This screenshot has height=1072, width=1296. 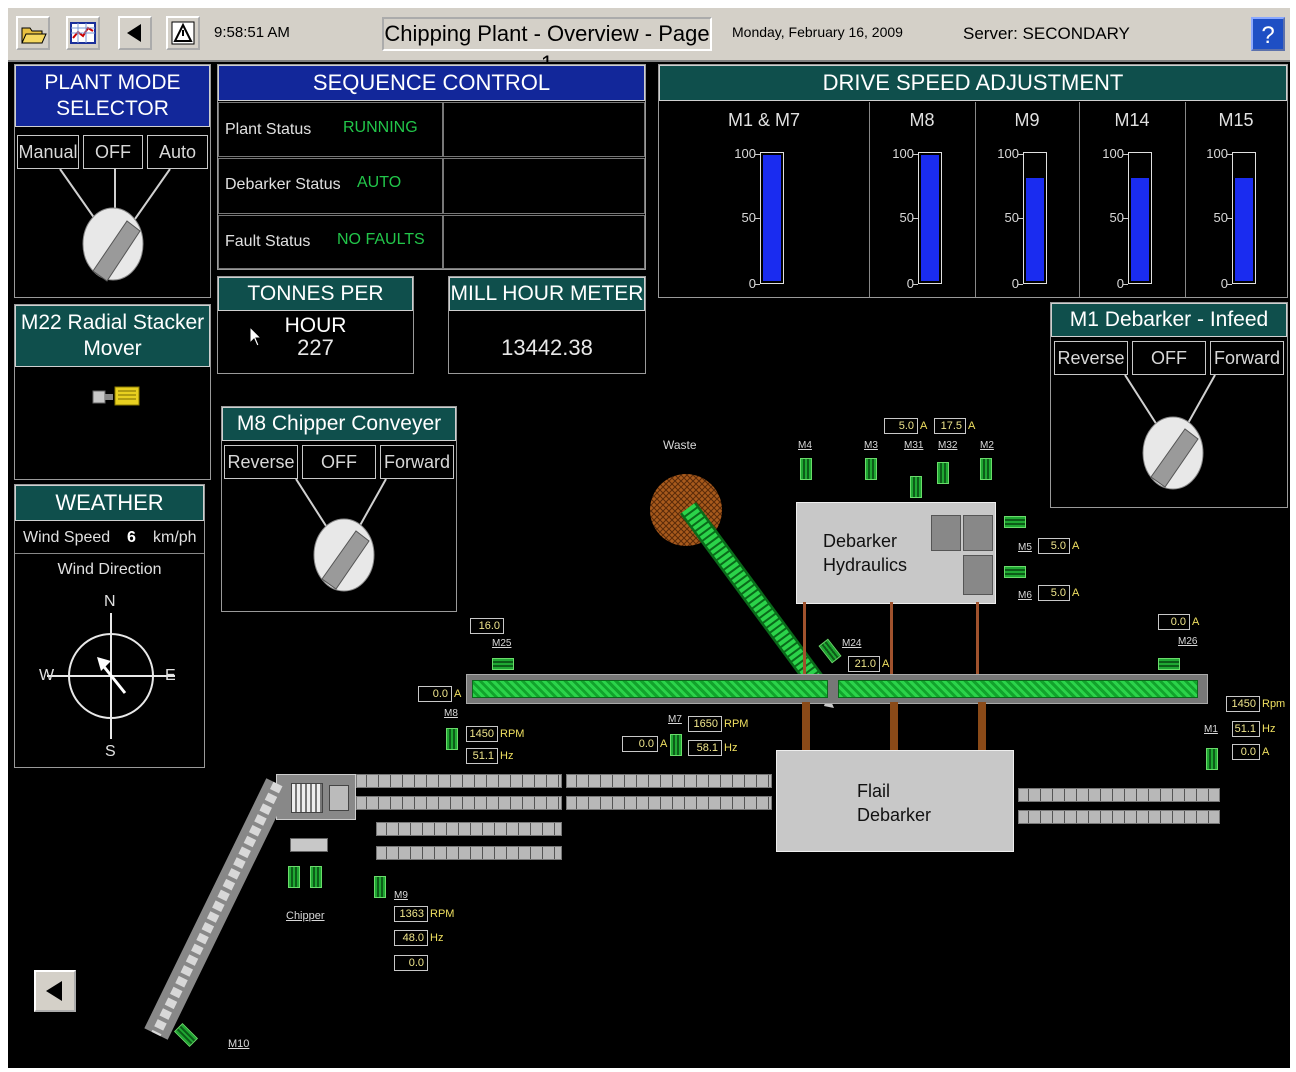 I want to click on debarker-status-spare, so click(x=544, y=186).